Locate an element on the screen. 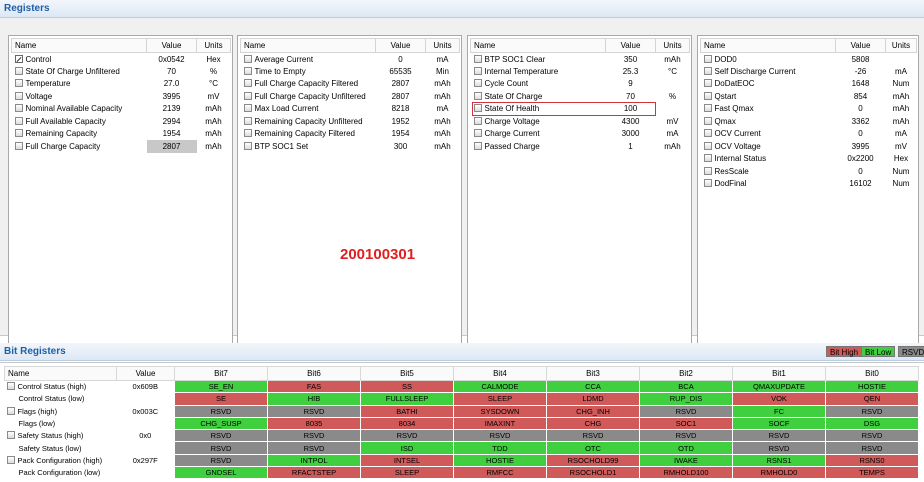 Image resolution: width=924 pixels, height=482 pixels. register-row: DodFinal 16102 Num is located at coordinates (809, 184).